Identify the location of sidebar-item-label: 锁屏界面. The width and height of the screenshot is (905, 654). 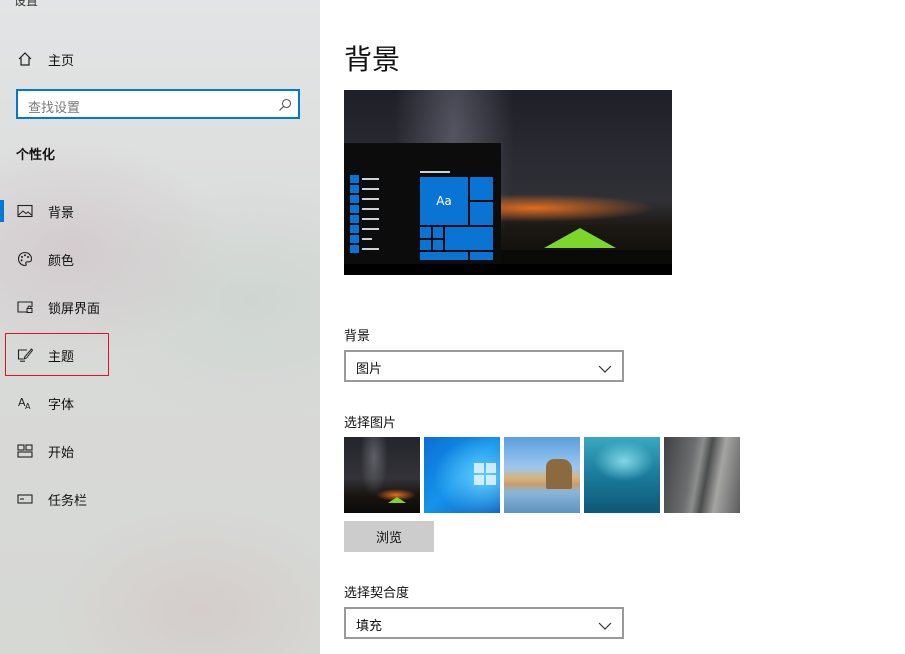
(74, 309).